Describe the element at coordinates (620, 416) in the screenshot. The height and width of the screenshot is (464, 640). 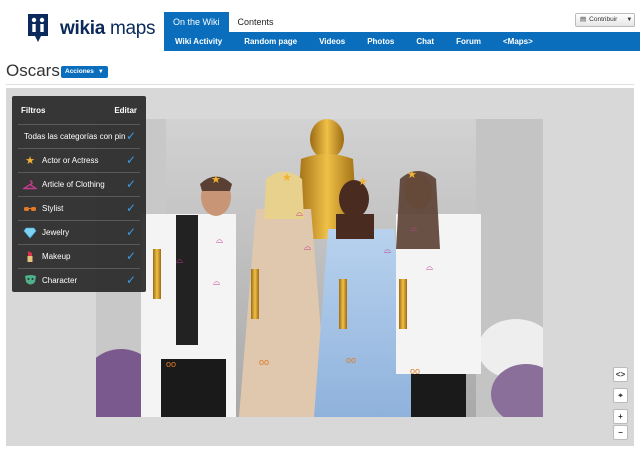
I see `zoom-in-button: +` at that location.